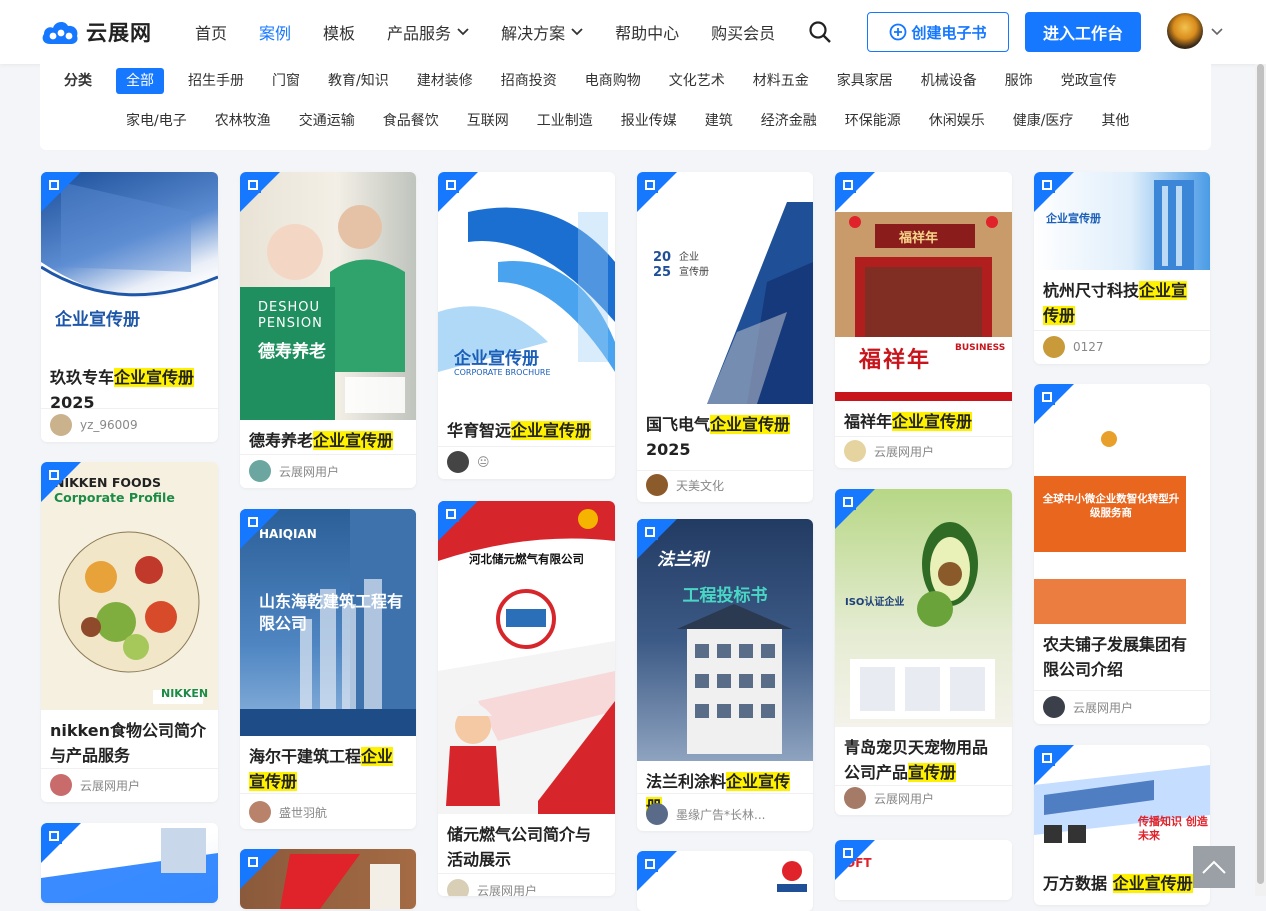 The image size is (1266, 911). Describe the element at coordinates (949, 81) in the screenshot. I see `category-item: 机械设备` at that location.